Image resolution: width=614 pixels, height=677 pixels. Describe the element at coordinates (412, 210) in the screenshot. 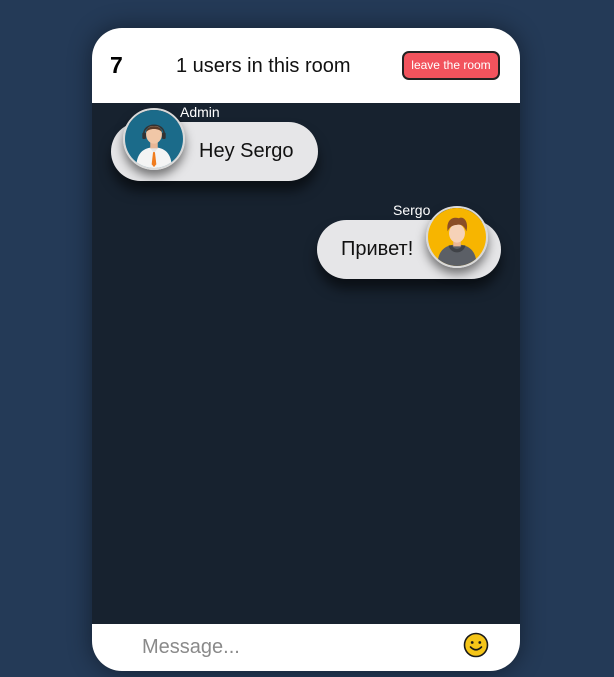

I see `message-username: Sergo` at that location.